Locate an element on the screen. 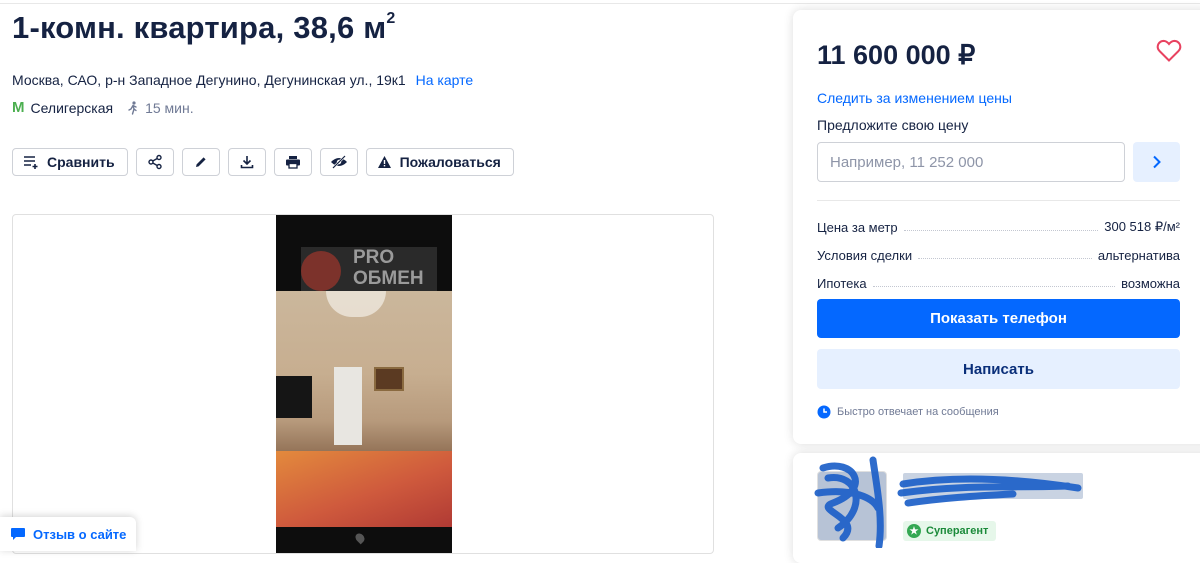  metro-info: М Селигерская 15 мин. is located at coordinates (103, 107).